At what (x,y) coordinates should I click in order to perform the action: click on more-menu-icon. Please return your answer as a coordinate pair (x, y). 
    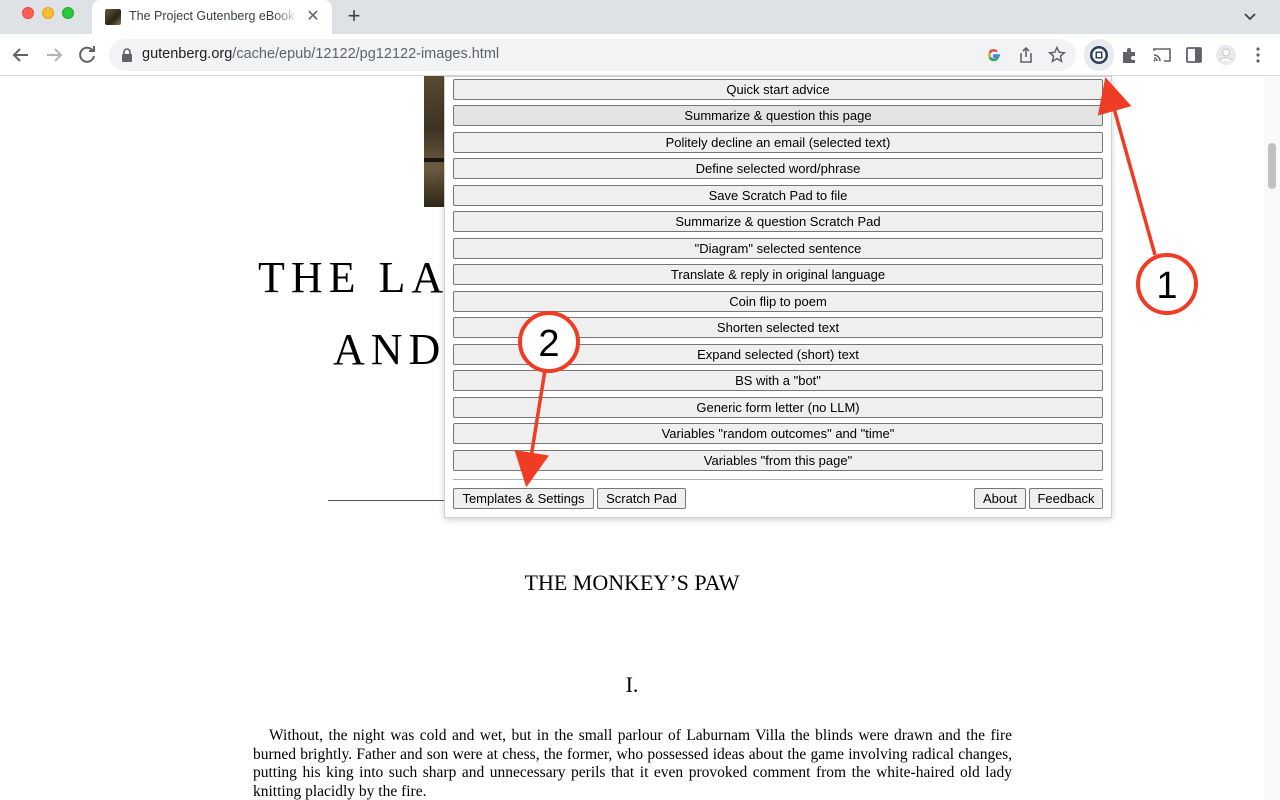
    Looking at the image, I should click on (1258, 55).